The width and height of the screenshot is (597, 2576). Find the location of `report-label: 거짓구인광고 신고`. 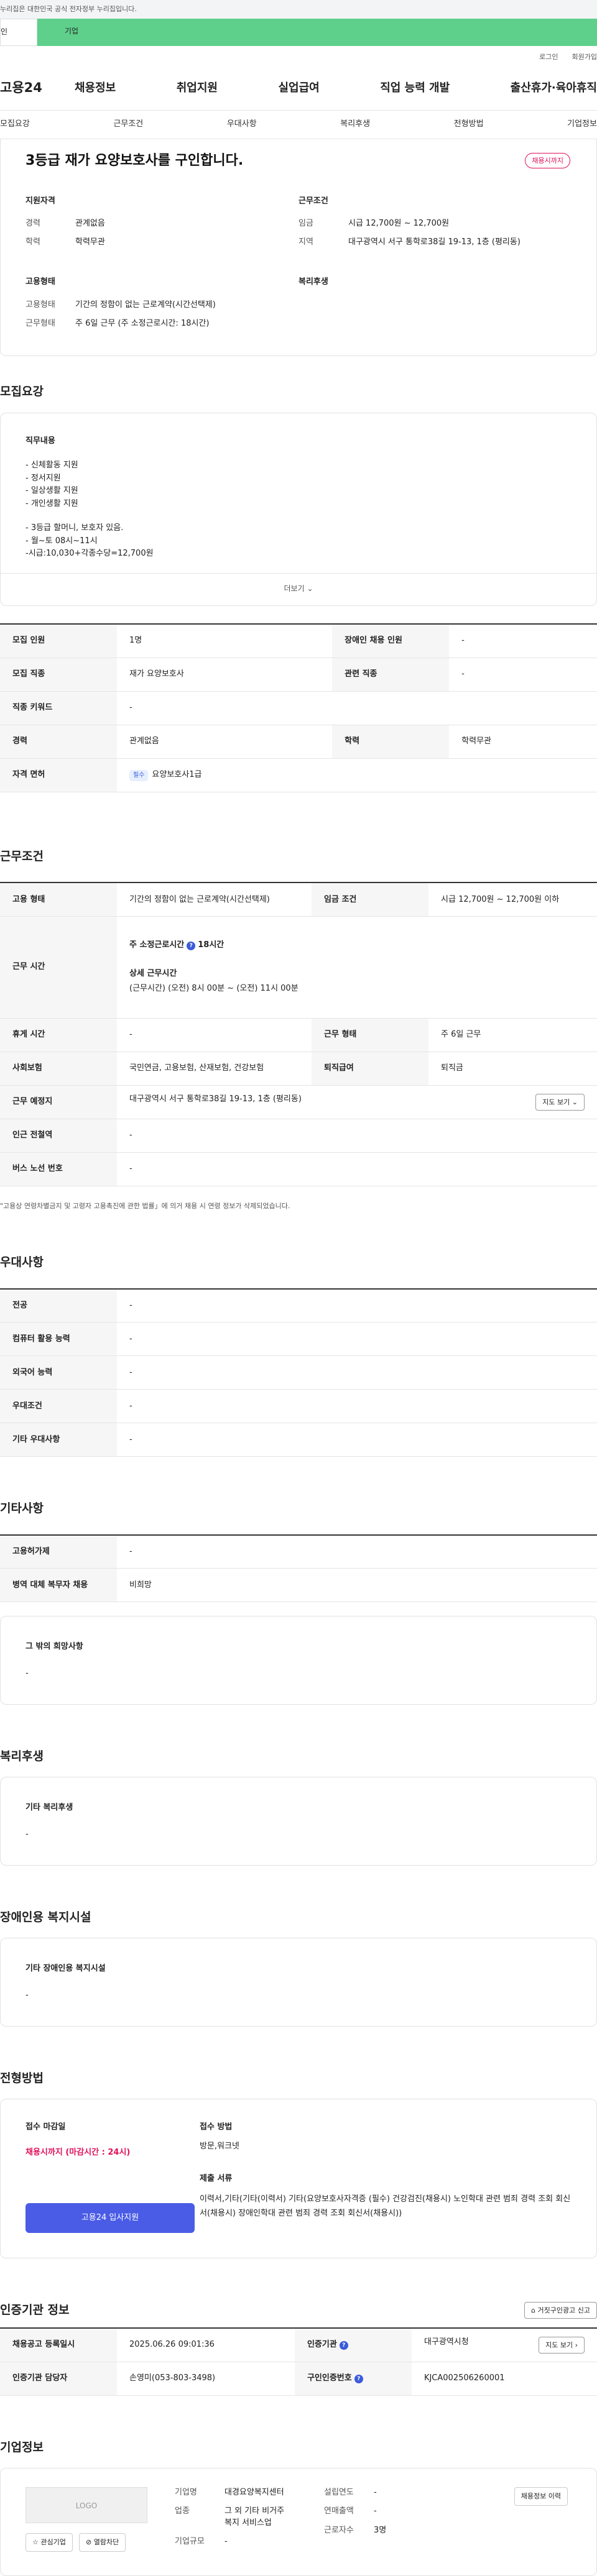

report-label: 거짓구인광고 신고 is located at coordinates (563, 2310).